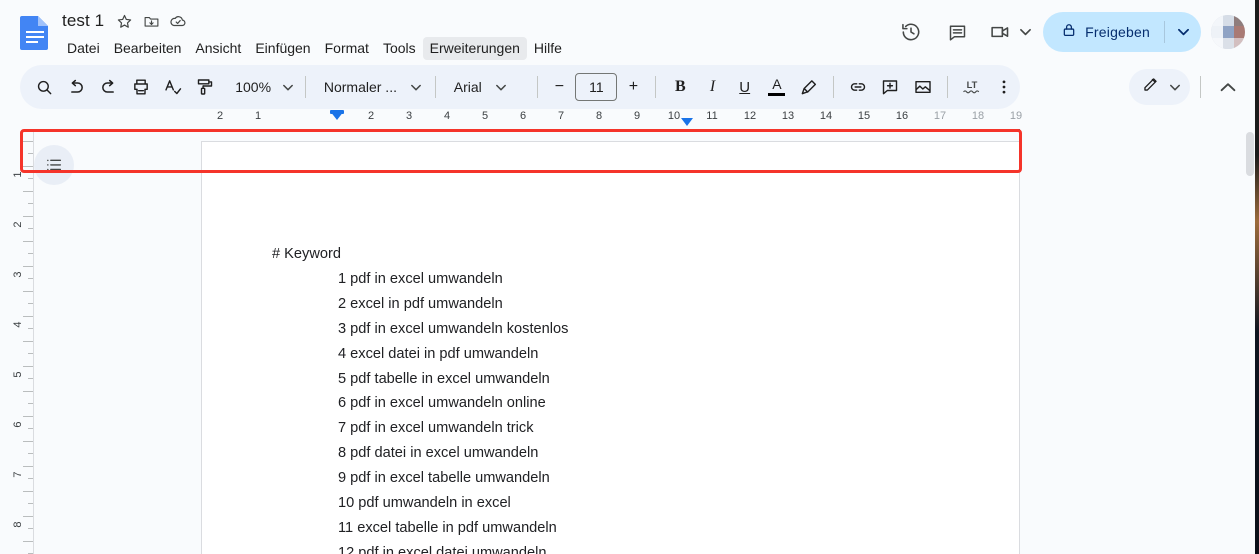  Describe the element at coordinates (261, 87) in the screenshot. I see `zoom-level-dropdown: 100%` at that location.